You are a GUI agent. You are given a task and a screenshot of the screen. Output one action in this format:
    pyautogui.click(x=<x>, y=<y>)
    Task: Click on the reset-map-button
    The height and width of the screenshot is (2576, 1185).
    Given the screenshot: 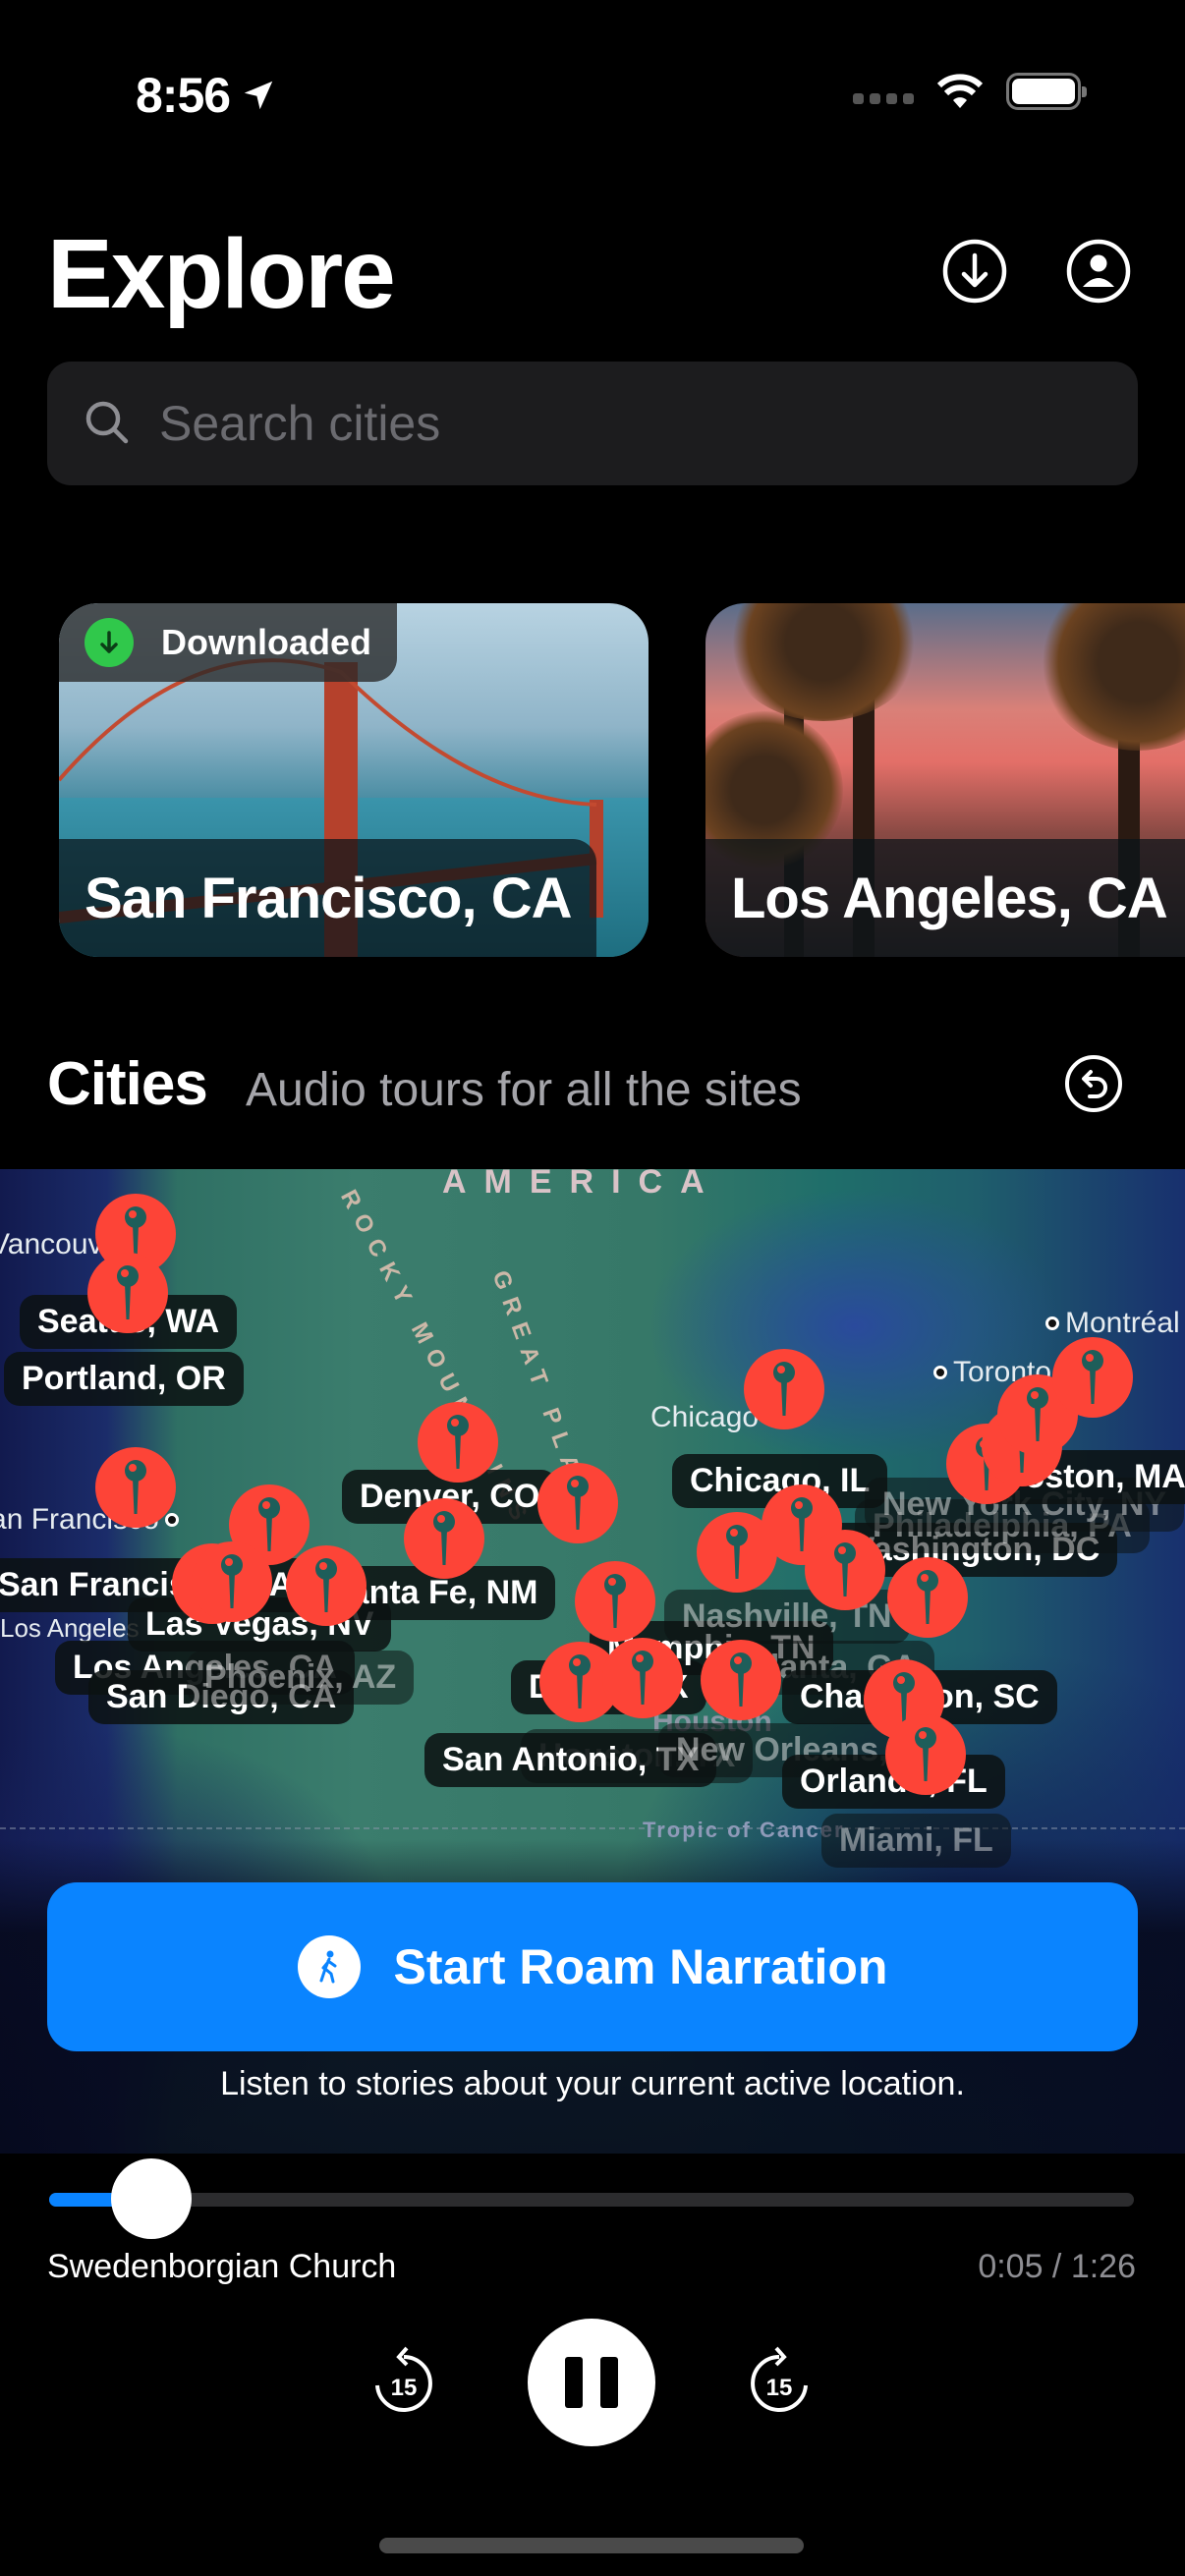 What is the action you would take?
    pyautogui.click(x=1093, y=1083)
    